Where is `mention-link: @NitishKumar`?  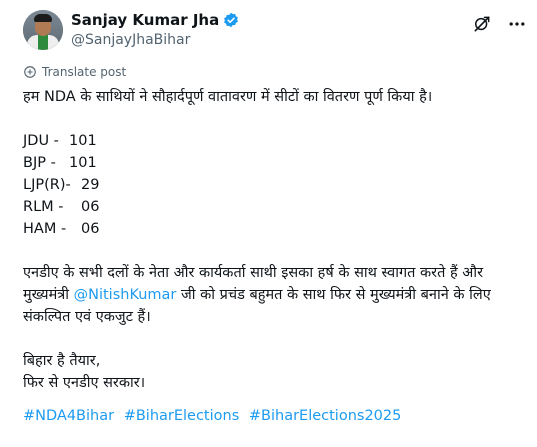 mention-link: @NitishKumar is located at coordinates (125, 295).